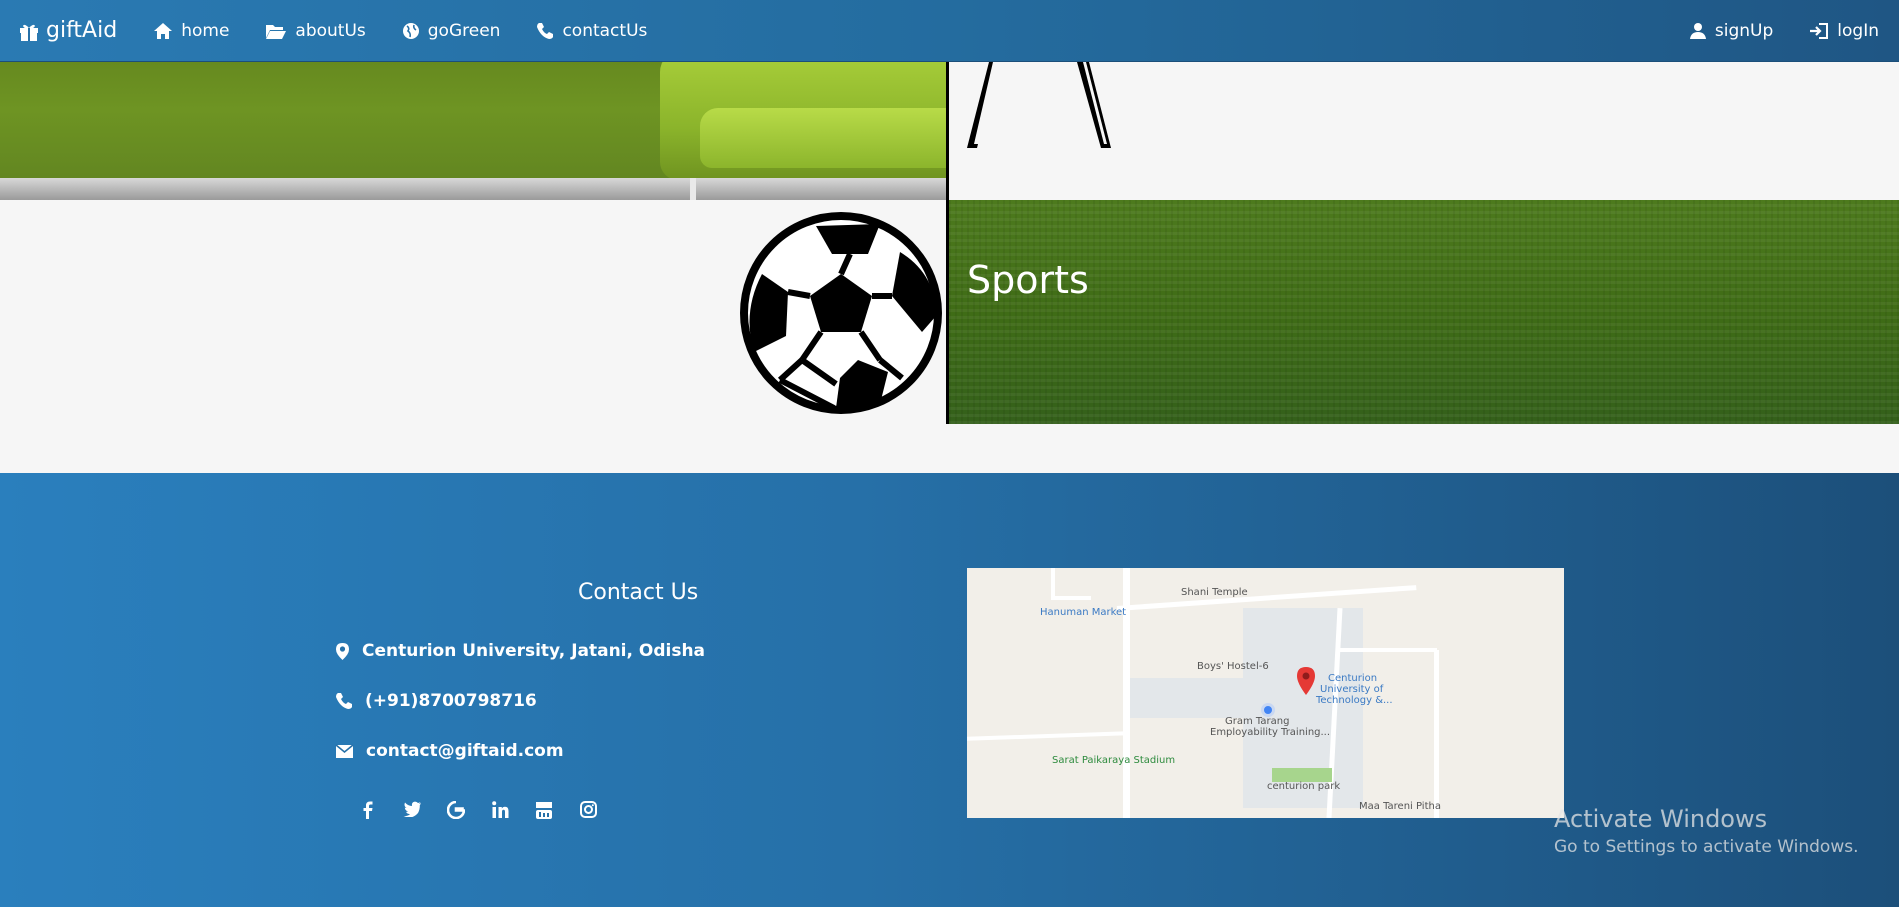  I want to click on home-icon, so click(163, 30).